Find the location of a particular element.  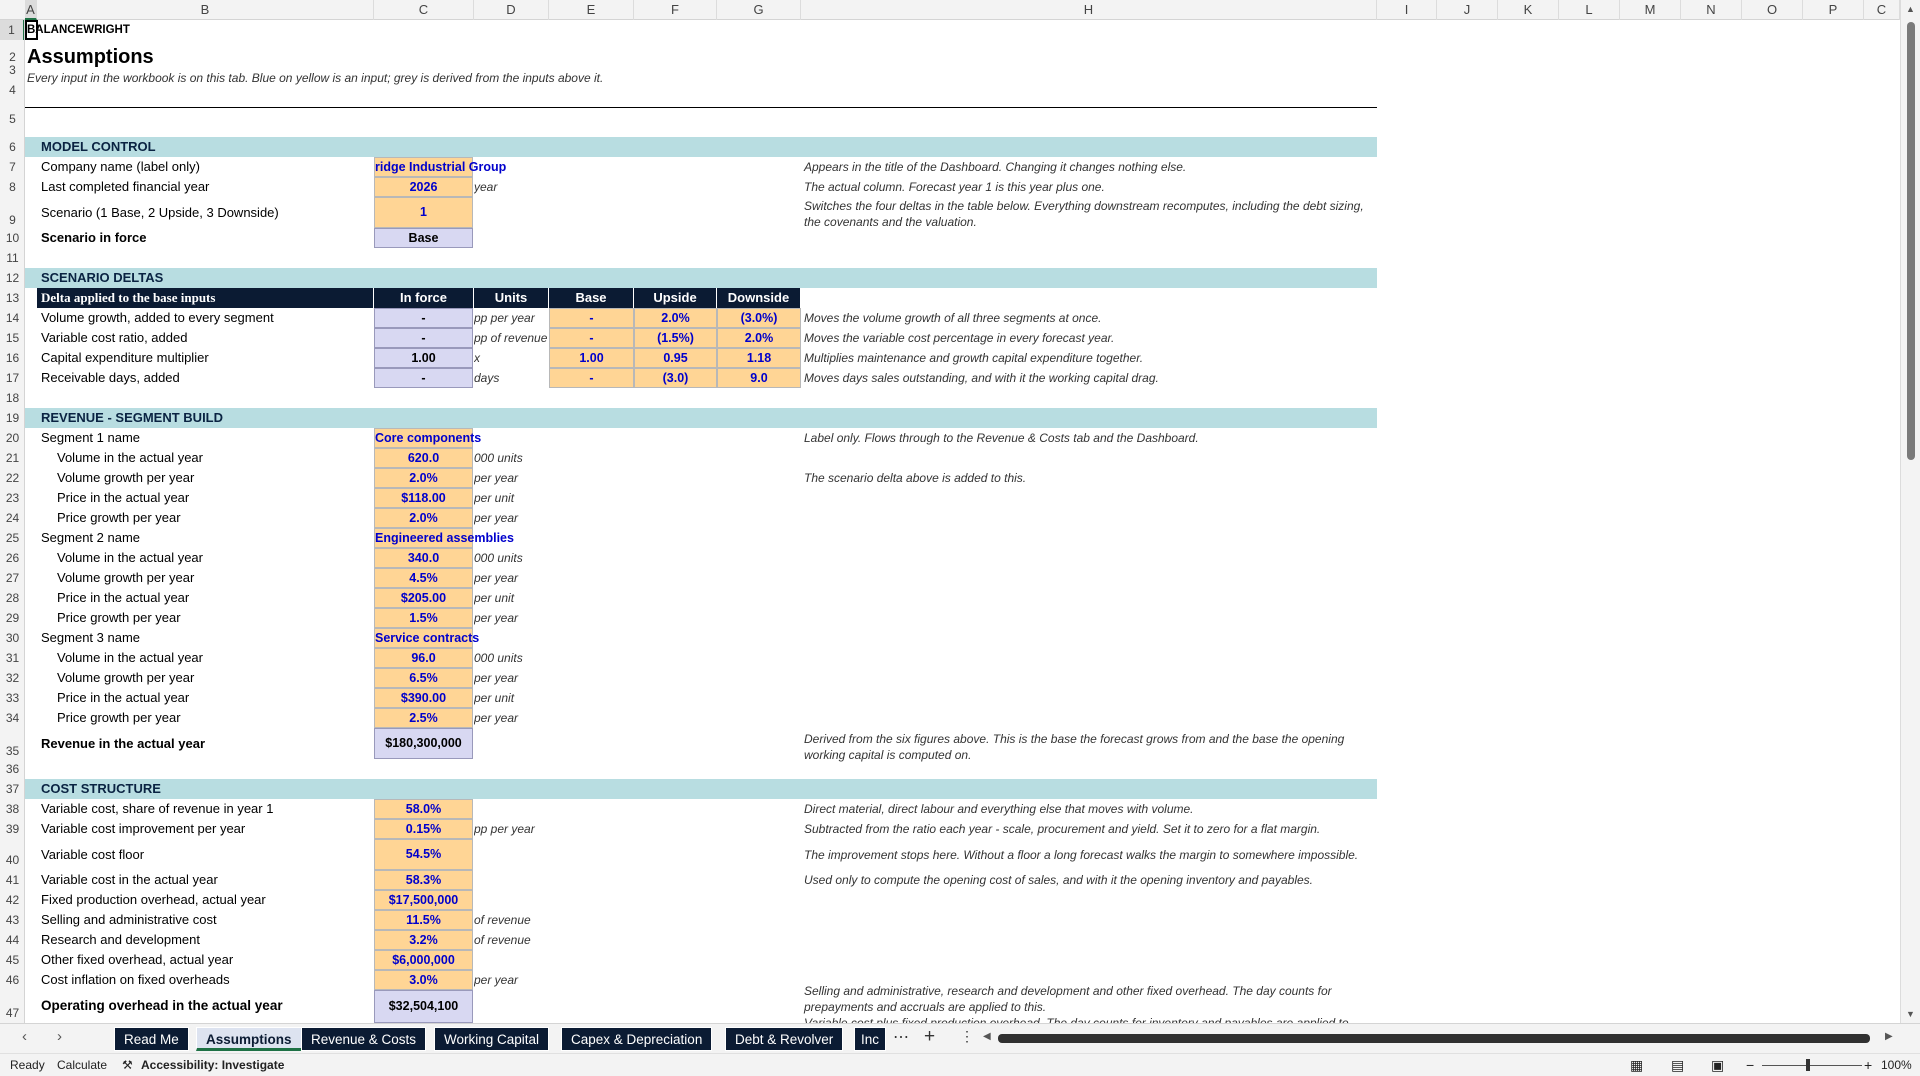

opex-value: $32,504,100 is located at coordinates (423, 1006).